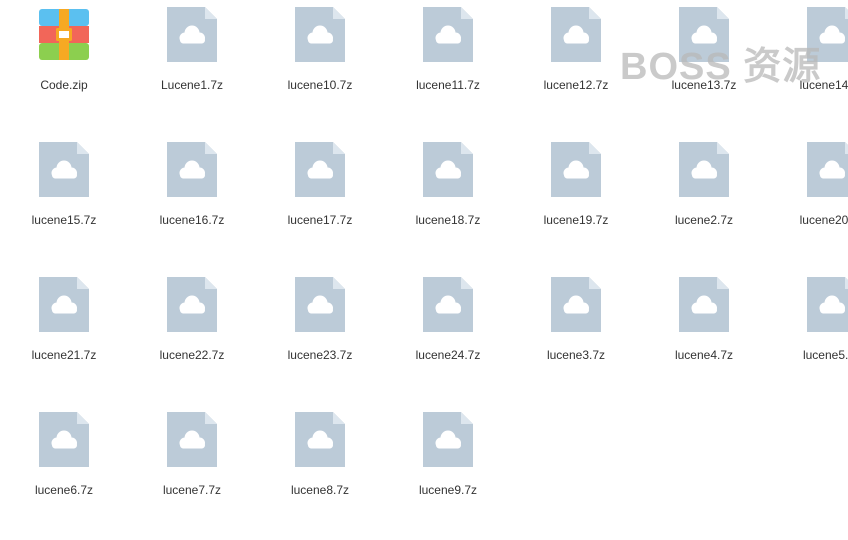  I want to click on file-item: lucene13.7z, so click(704, 67).